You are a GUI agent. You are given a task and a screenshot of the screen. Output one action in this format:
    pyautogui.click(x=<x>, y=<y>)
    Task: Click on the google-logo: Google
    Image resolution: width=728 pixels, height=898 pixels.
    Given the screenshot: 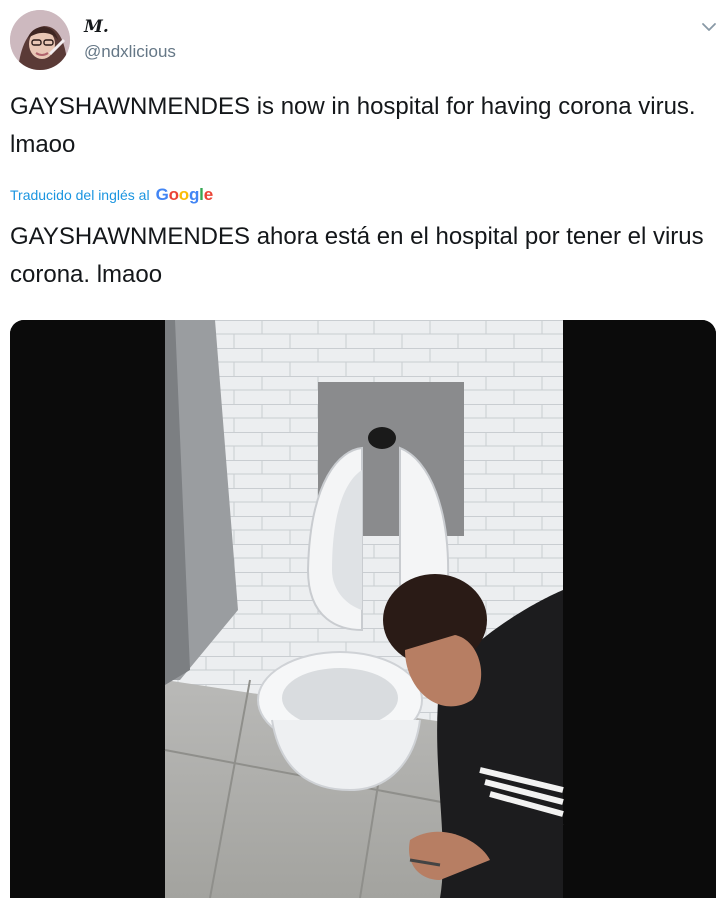 What is the action you would take?
    pyautogui.click(x=184, y=194)
    